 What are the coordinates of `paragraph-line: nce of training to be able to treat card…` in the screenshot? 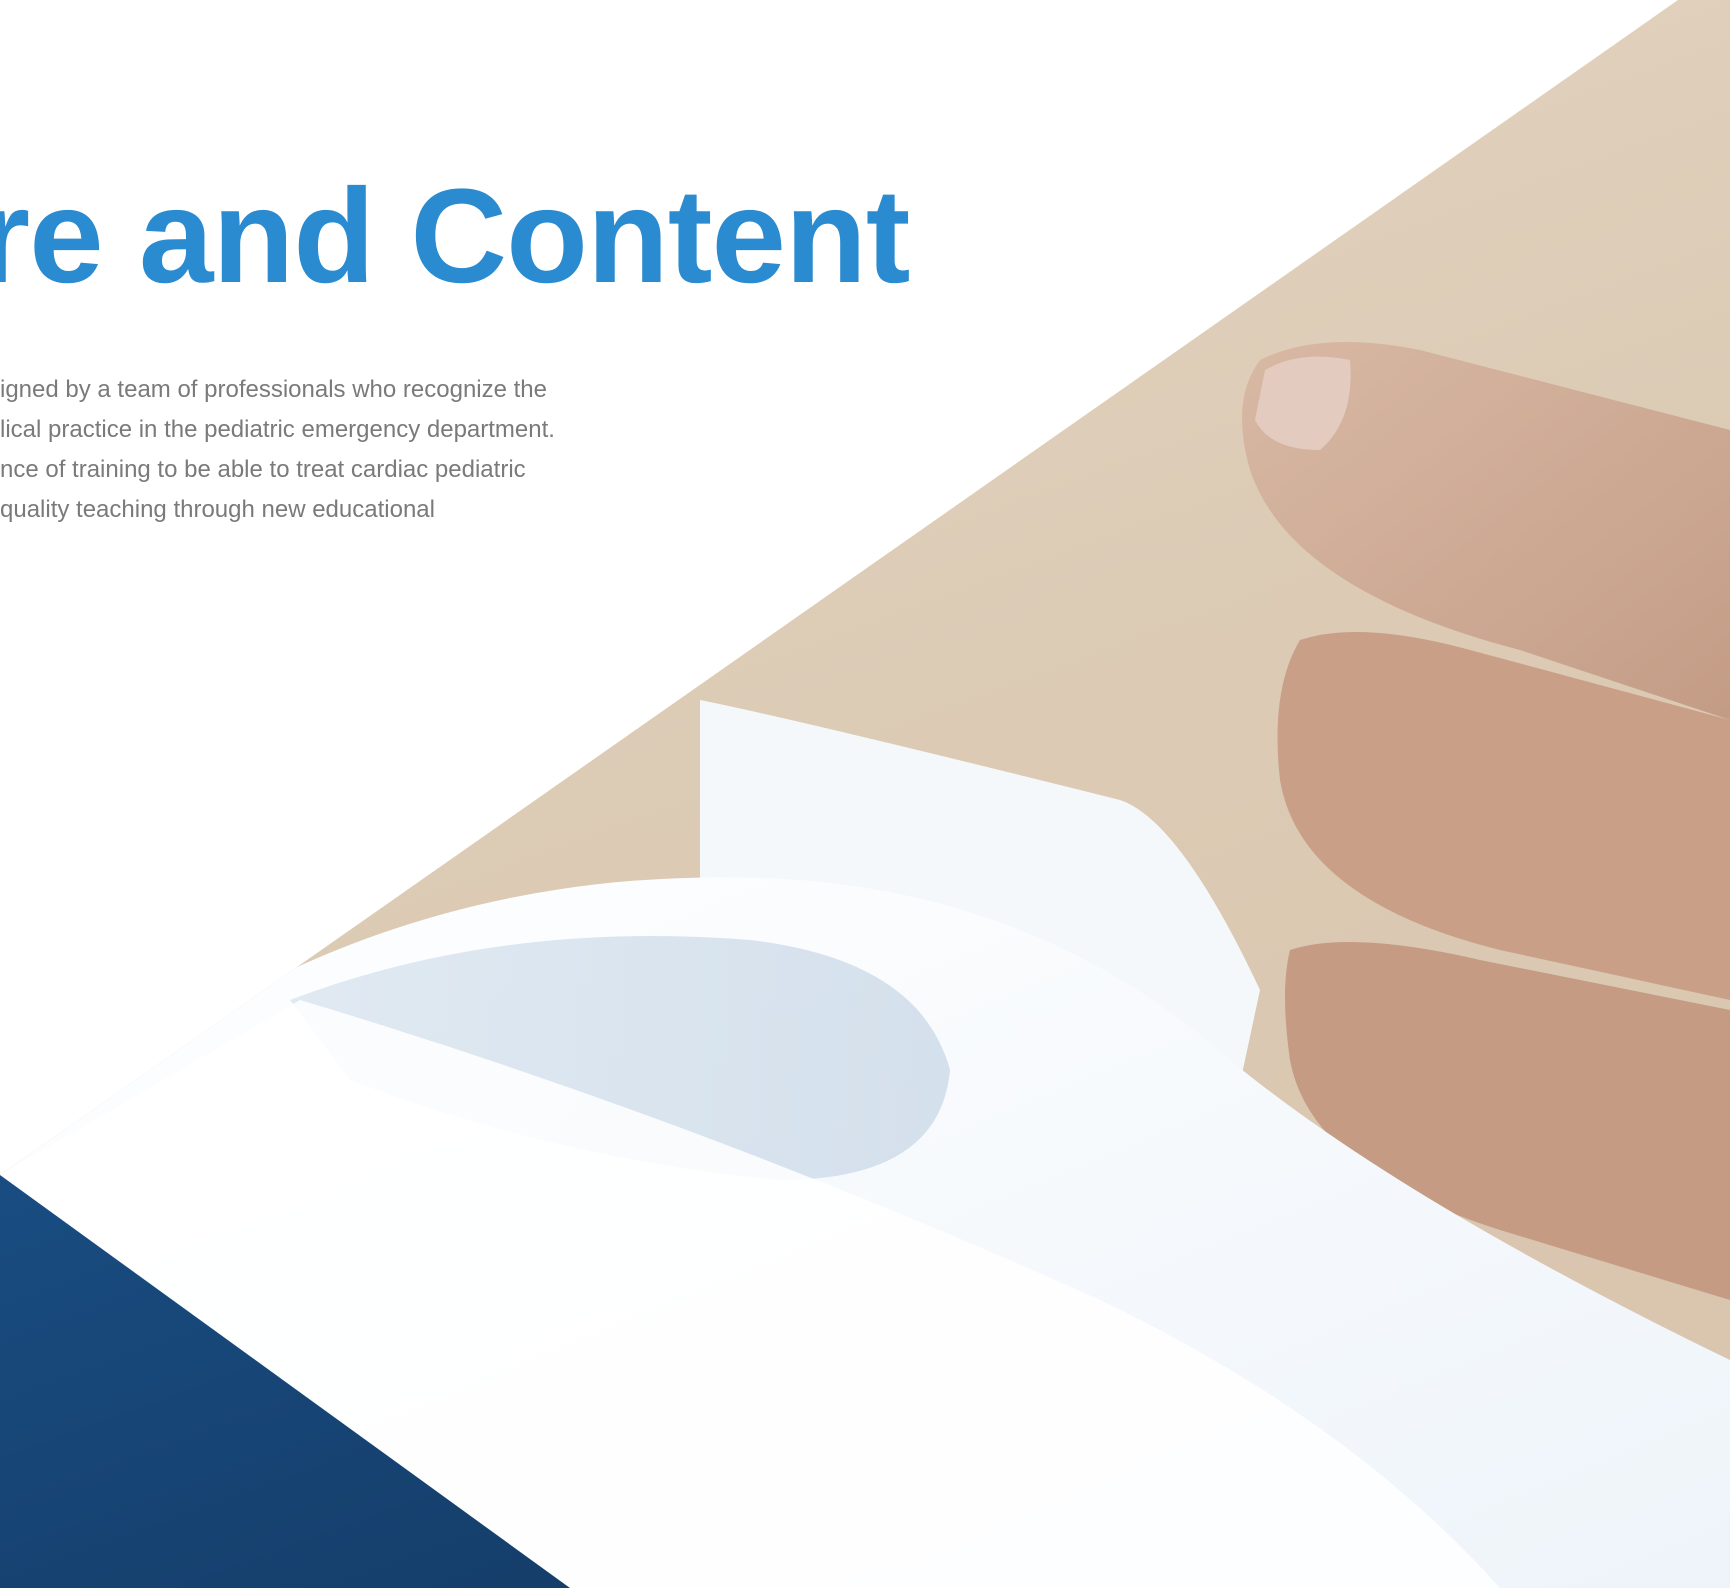 It's located at (263, 469).